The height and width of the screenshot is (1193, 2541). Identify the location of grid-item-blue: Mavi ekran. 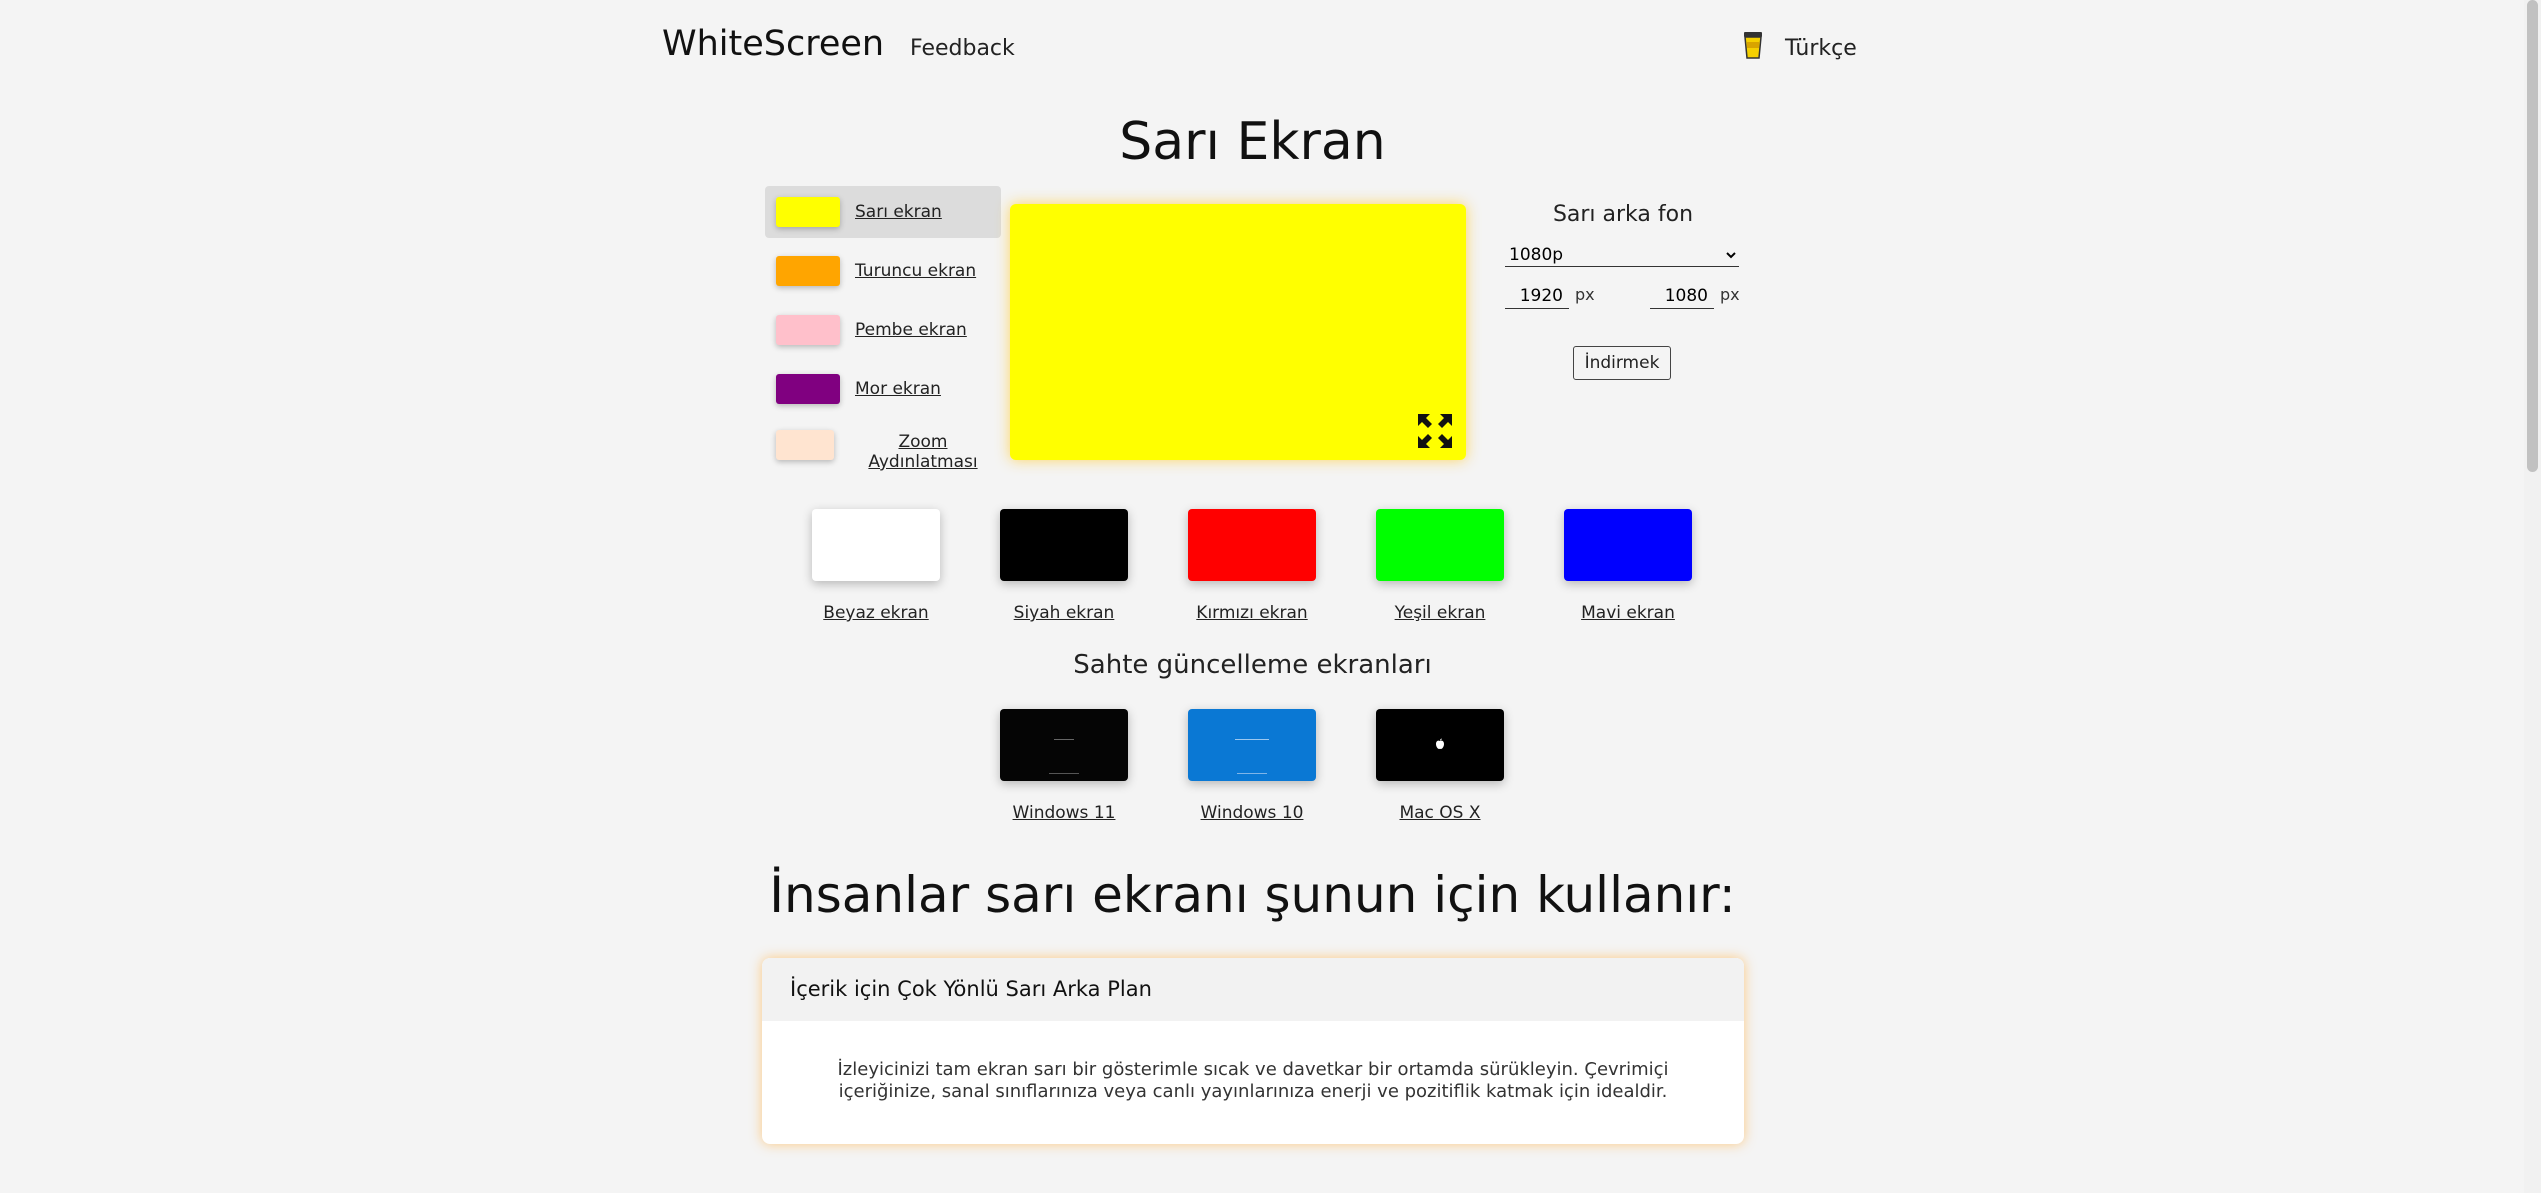
(1628, 566).